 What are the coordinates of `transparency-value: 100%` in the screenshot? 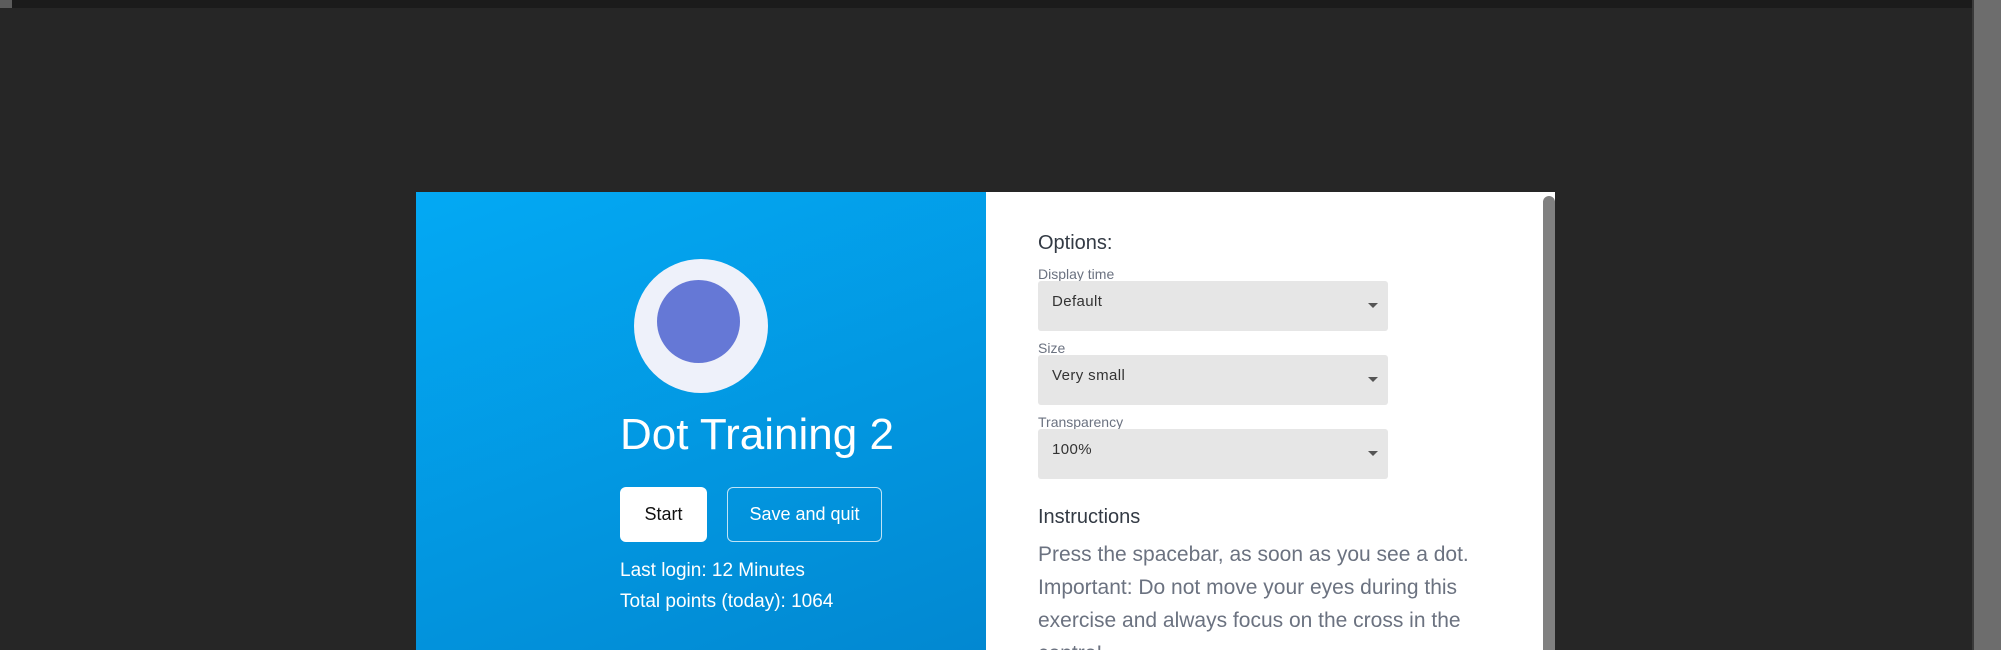 It's located at (1072, 449).